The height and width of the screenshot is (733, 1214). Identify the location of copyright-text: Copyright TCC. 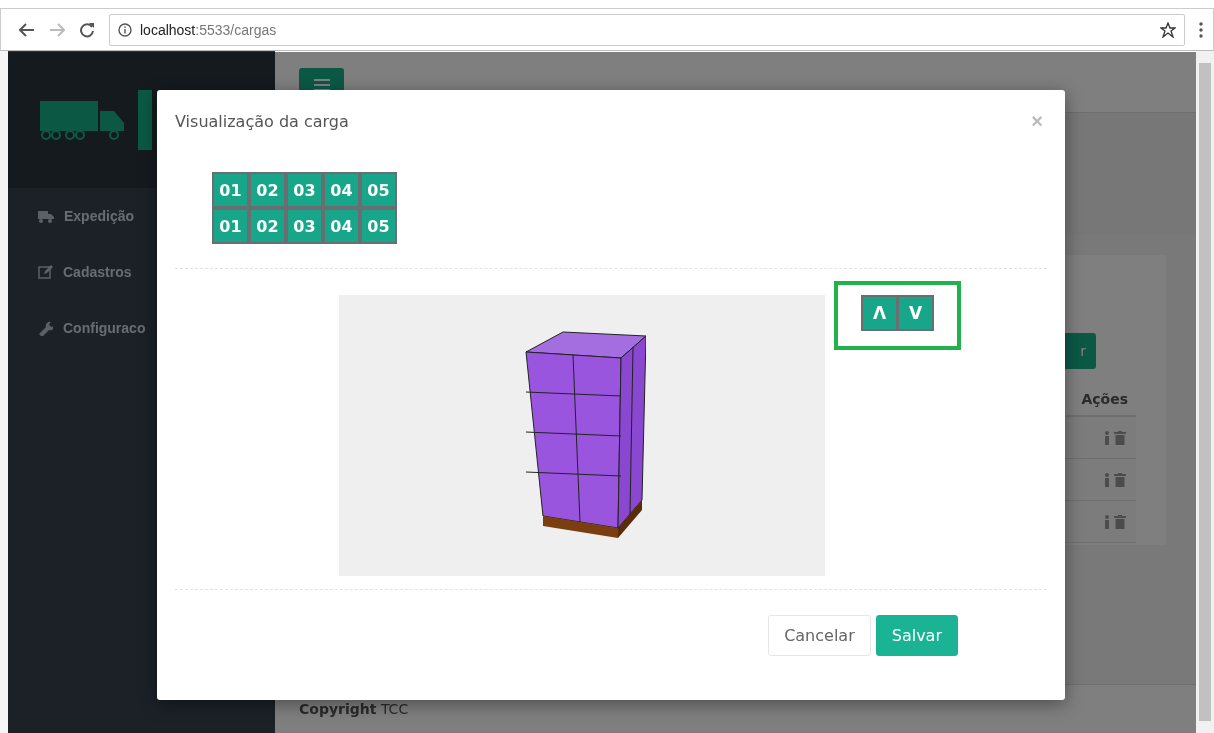
(354, 709).